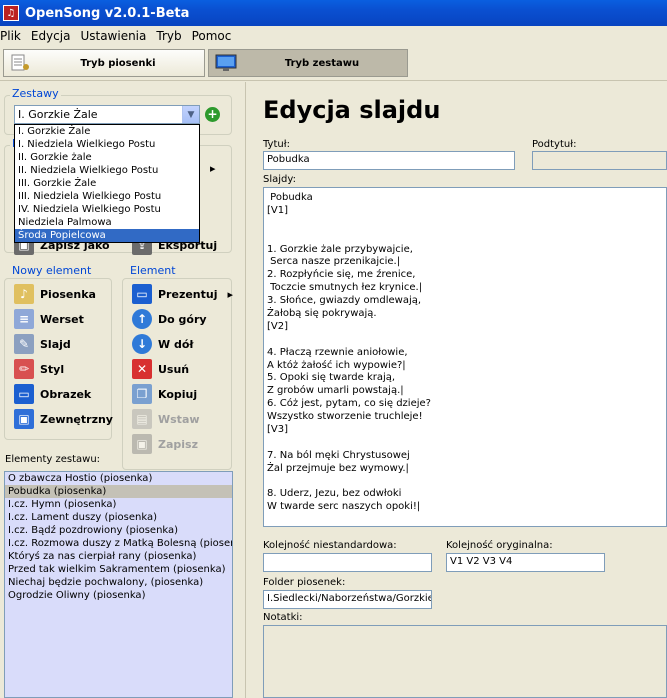  I want to click on set-option: II. Niedziela Wielkiego Postu, so click(107, 170).